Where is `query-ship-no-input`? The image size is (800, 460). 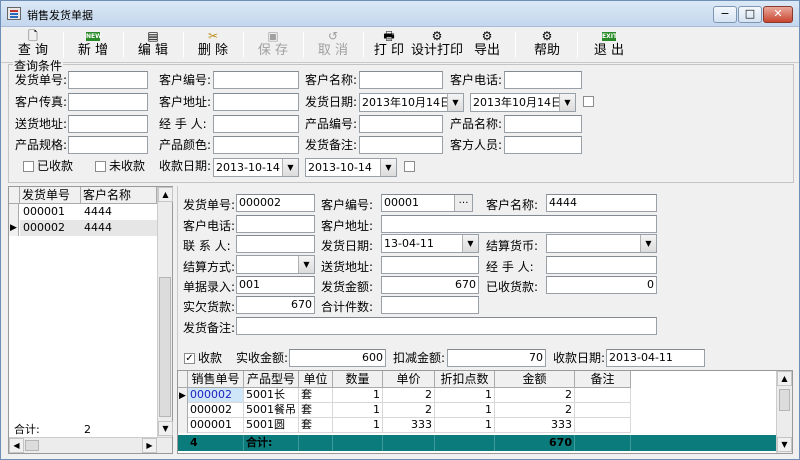
query-ship-no-input is located at coordinates (108, 80).